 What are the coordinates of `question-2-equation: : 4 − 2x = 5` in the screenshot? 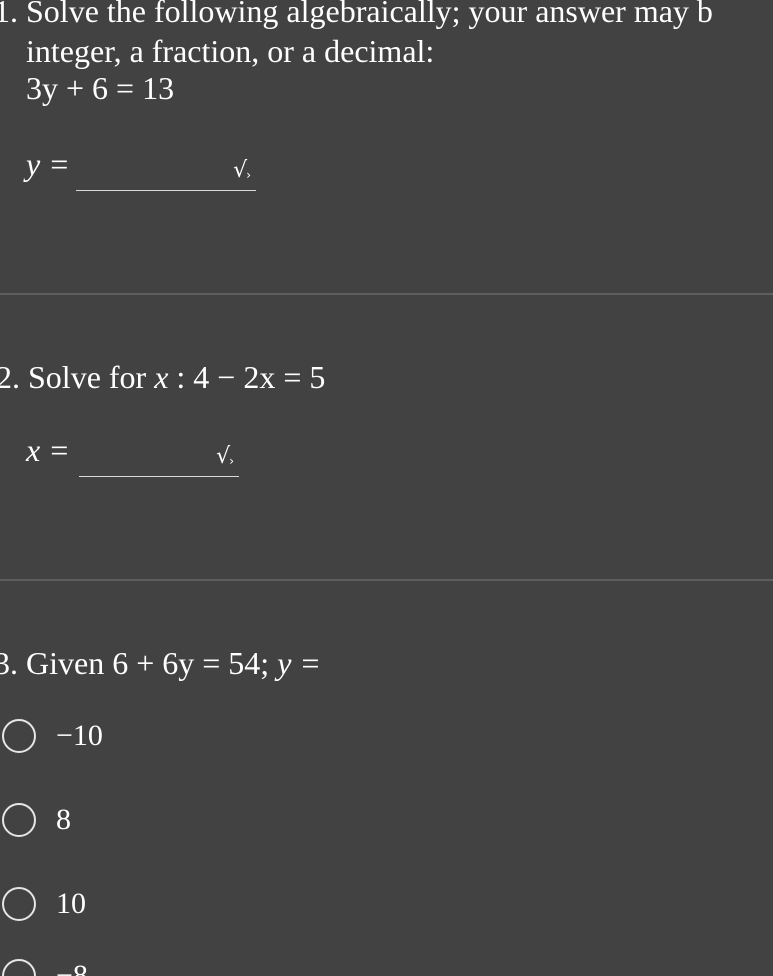 It's located at (251, 377).